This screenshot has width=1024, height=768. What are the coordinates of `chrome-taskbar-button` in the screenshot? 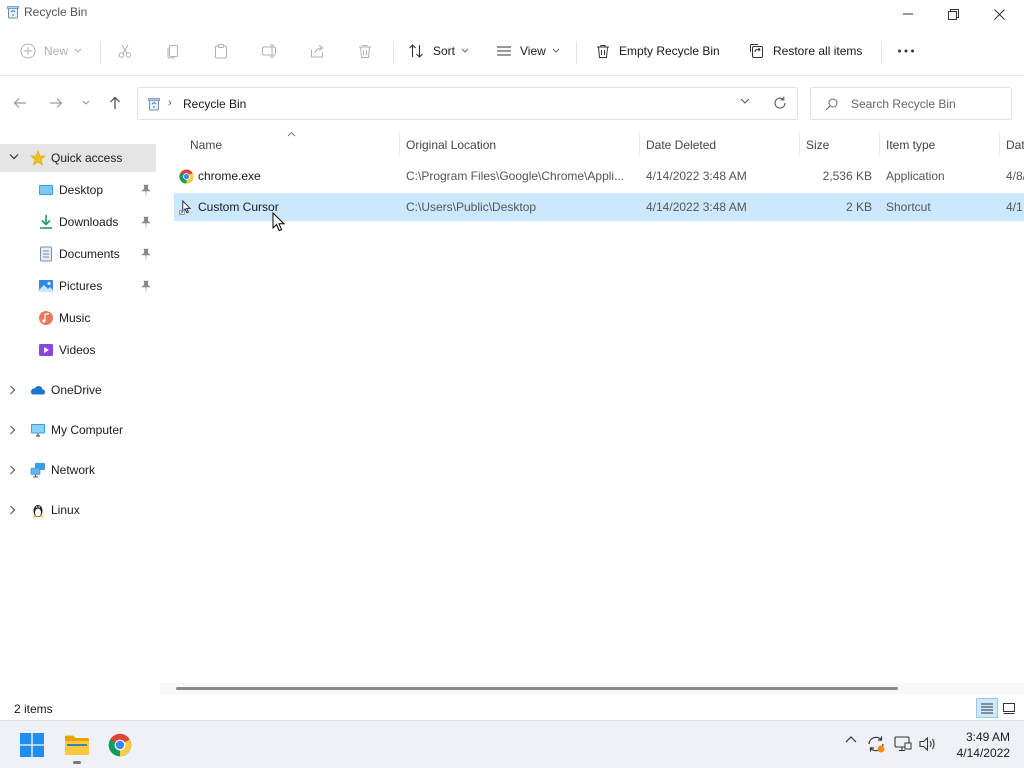 It's located at (120, 745).